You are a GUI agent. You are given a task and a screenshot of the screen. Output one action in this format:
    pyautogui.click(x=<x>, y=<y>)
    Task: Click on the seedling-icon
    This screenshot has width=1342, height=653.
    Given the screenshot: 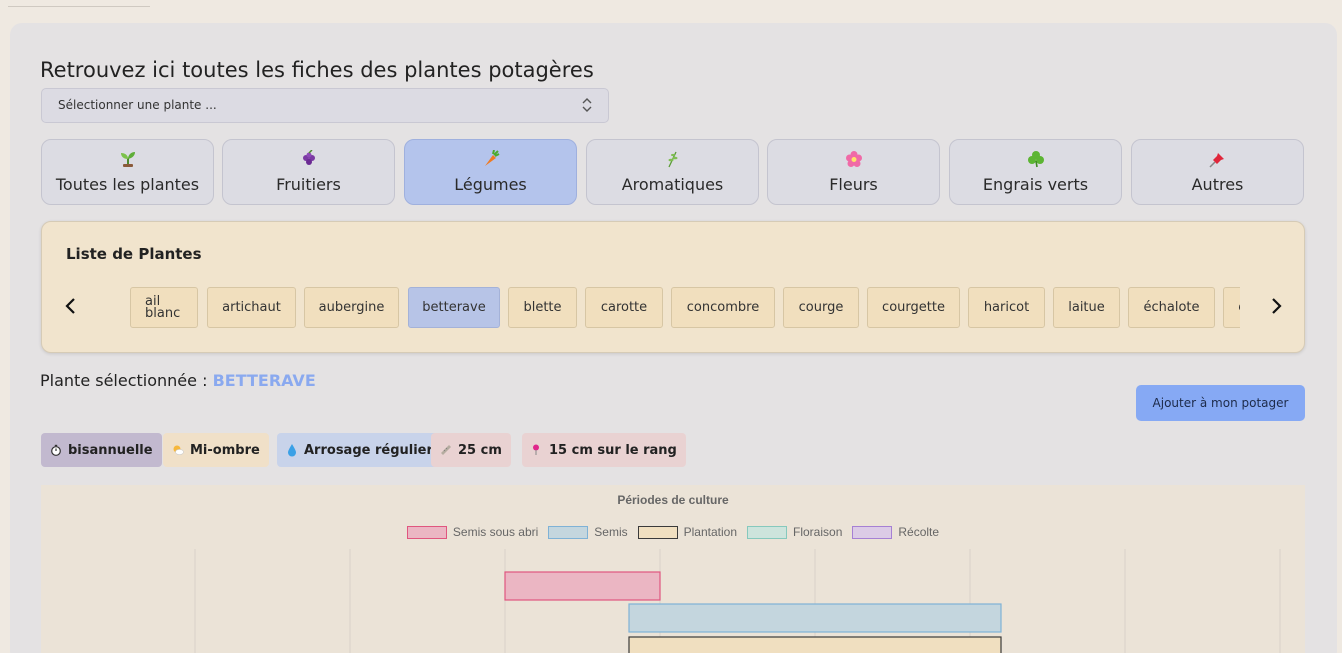 What is the action you would take?
    pyautogui.click(x=127, y=159)
    